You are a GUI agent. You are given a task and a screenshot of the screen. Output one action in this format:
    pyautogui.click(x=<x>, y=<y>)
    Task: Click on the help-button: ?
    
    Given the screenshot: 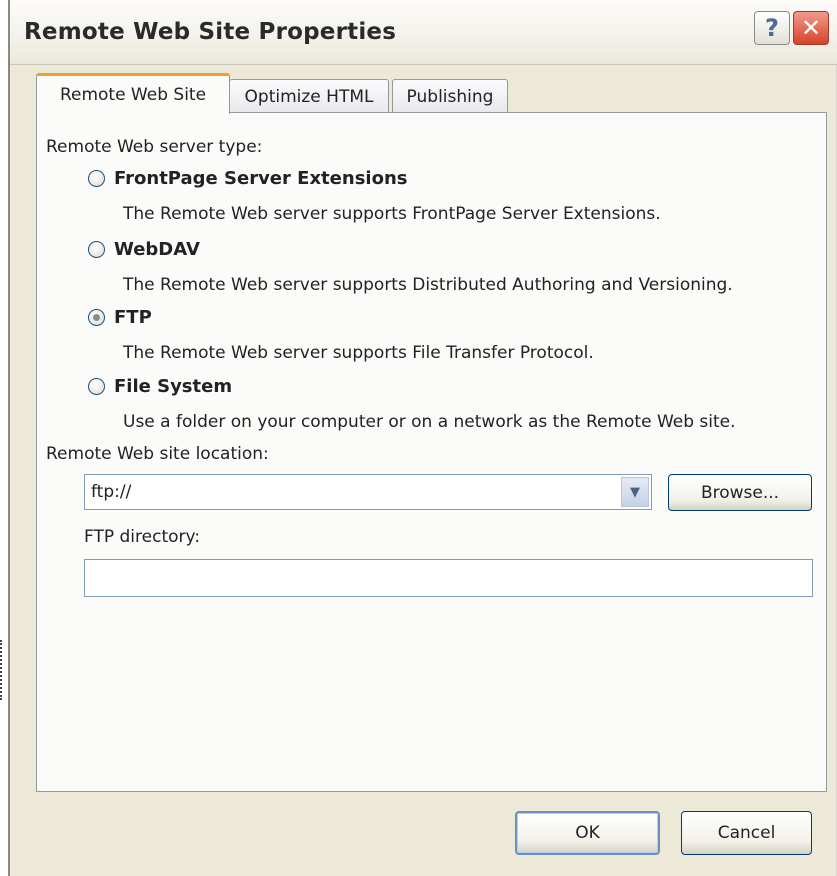 What is the action you would take?
    pyautogui.click(x=772, y=28)
    